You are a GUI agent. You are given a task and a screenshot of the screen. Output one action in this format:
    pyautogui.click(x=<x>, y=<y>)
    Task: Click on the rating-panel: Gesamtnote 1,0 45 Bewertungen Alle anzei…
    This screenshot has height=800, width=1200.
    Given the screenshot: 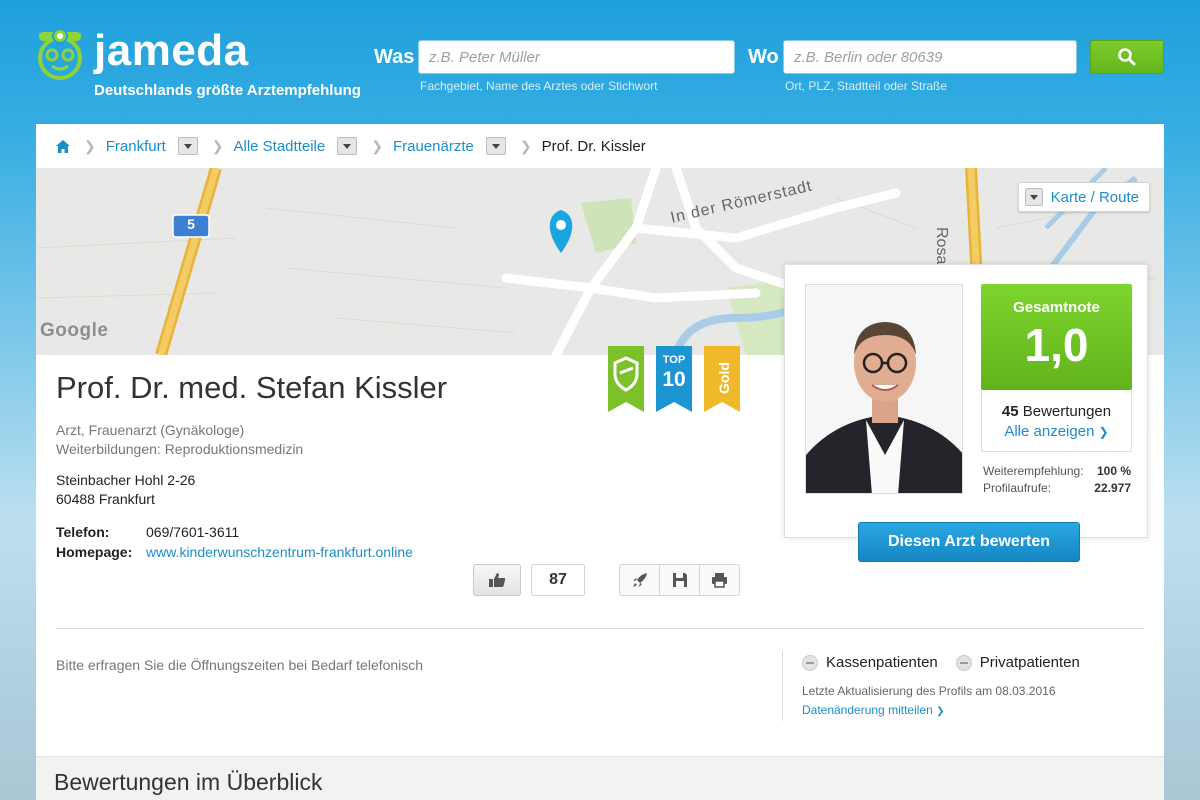 What is the action you would take?
    pyautogui.click(x=966, y=413)
    